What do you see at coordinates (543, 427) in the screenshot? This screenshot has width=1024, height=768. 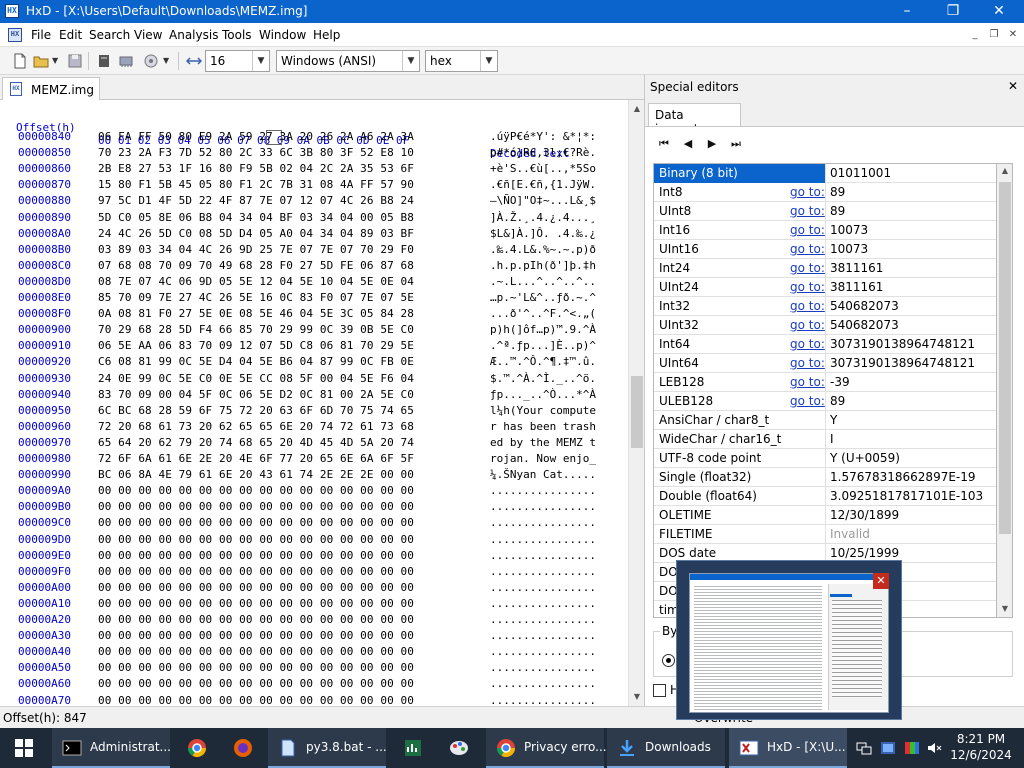 I see `row-decoded-text: r has been trash` at bounding box center [543, 427].